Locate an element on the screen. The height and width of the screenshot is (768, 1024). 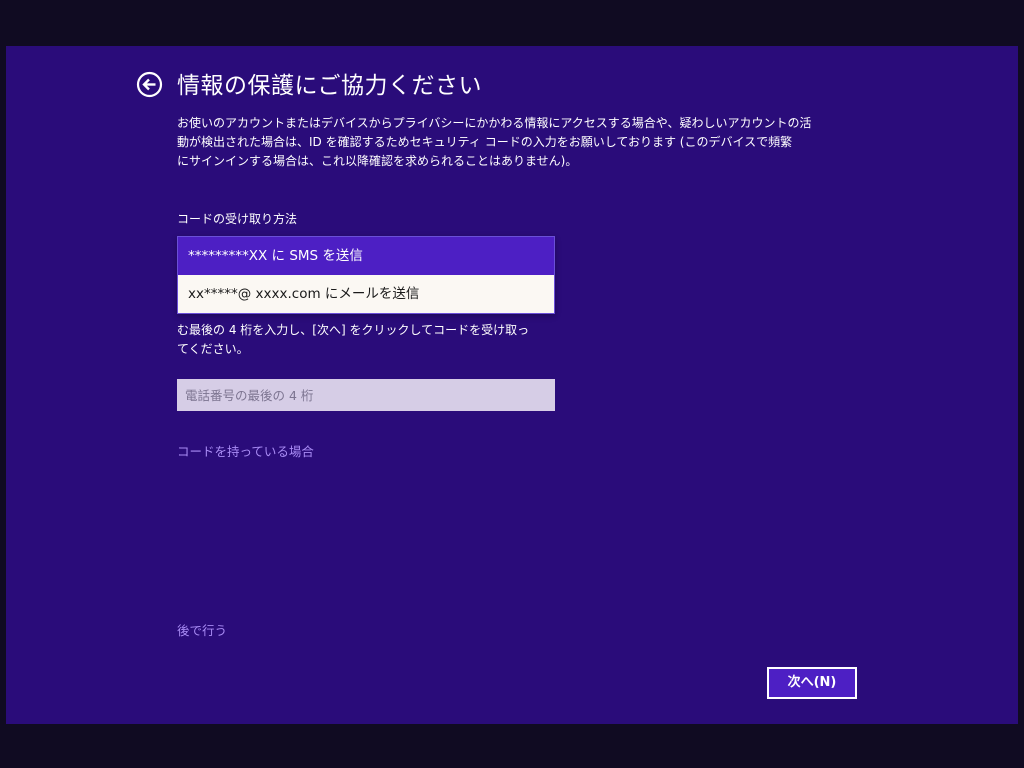
back-button is located at coordinates (149, 84).